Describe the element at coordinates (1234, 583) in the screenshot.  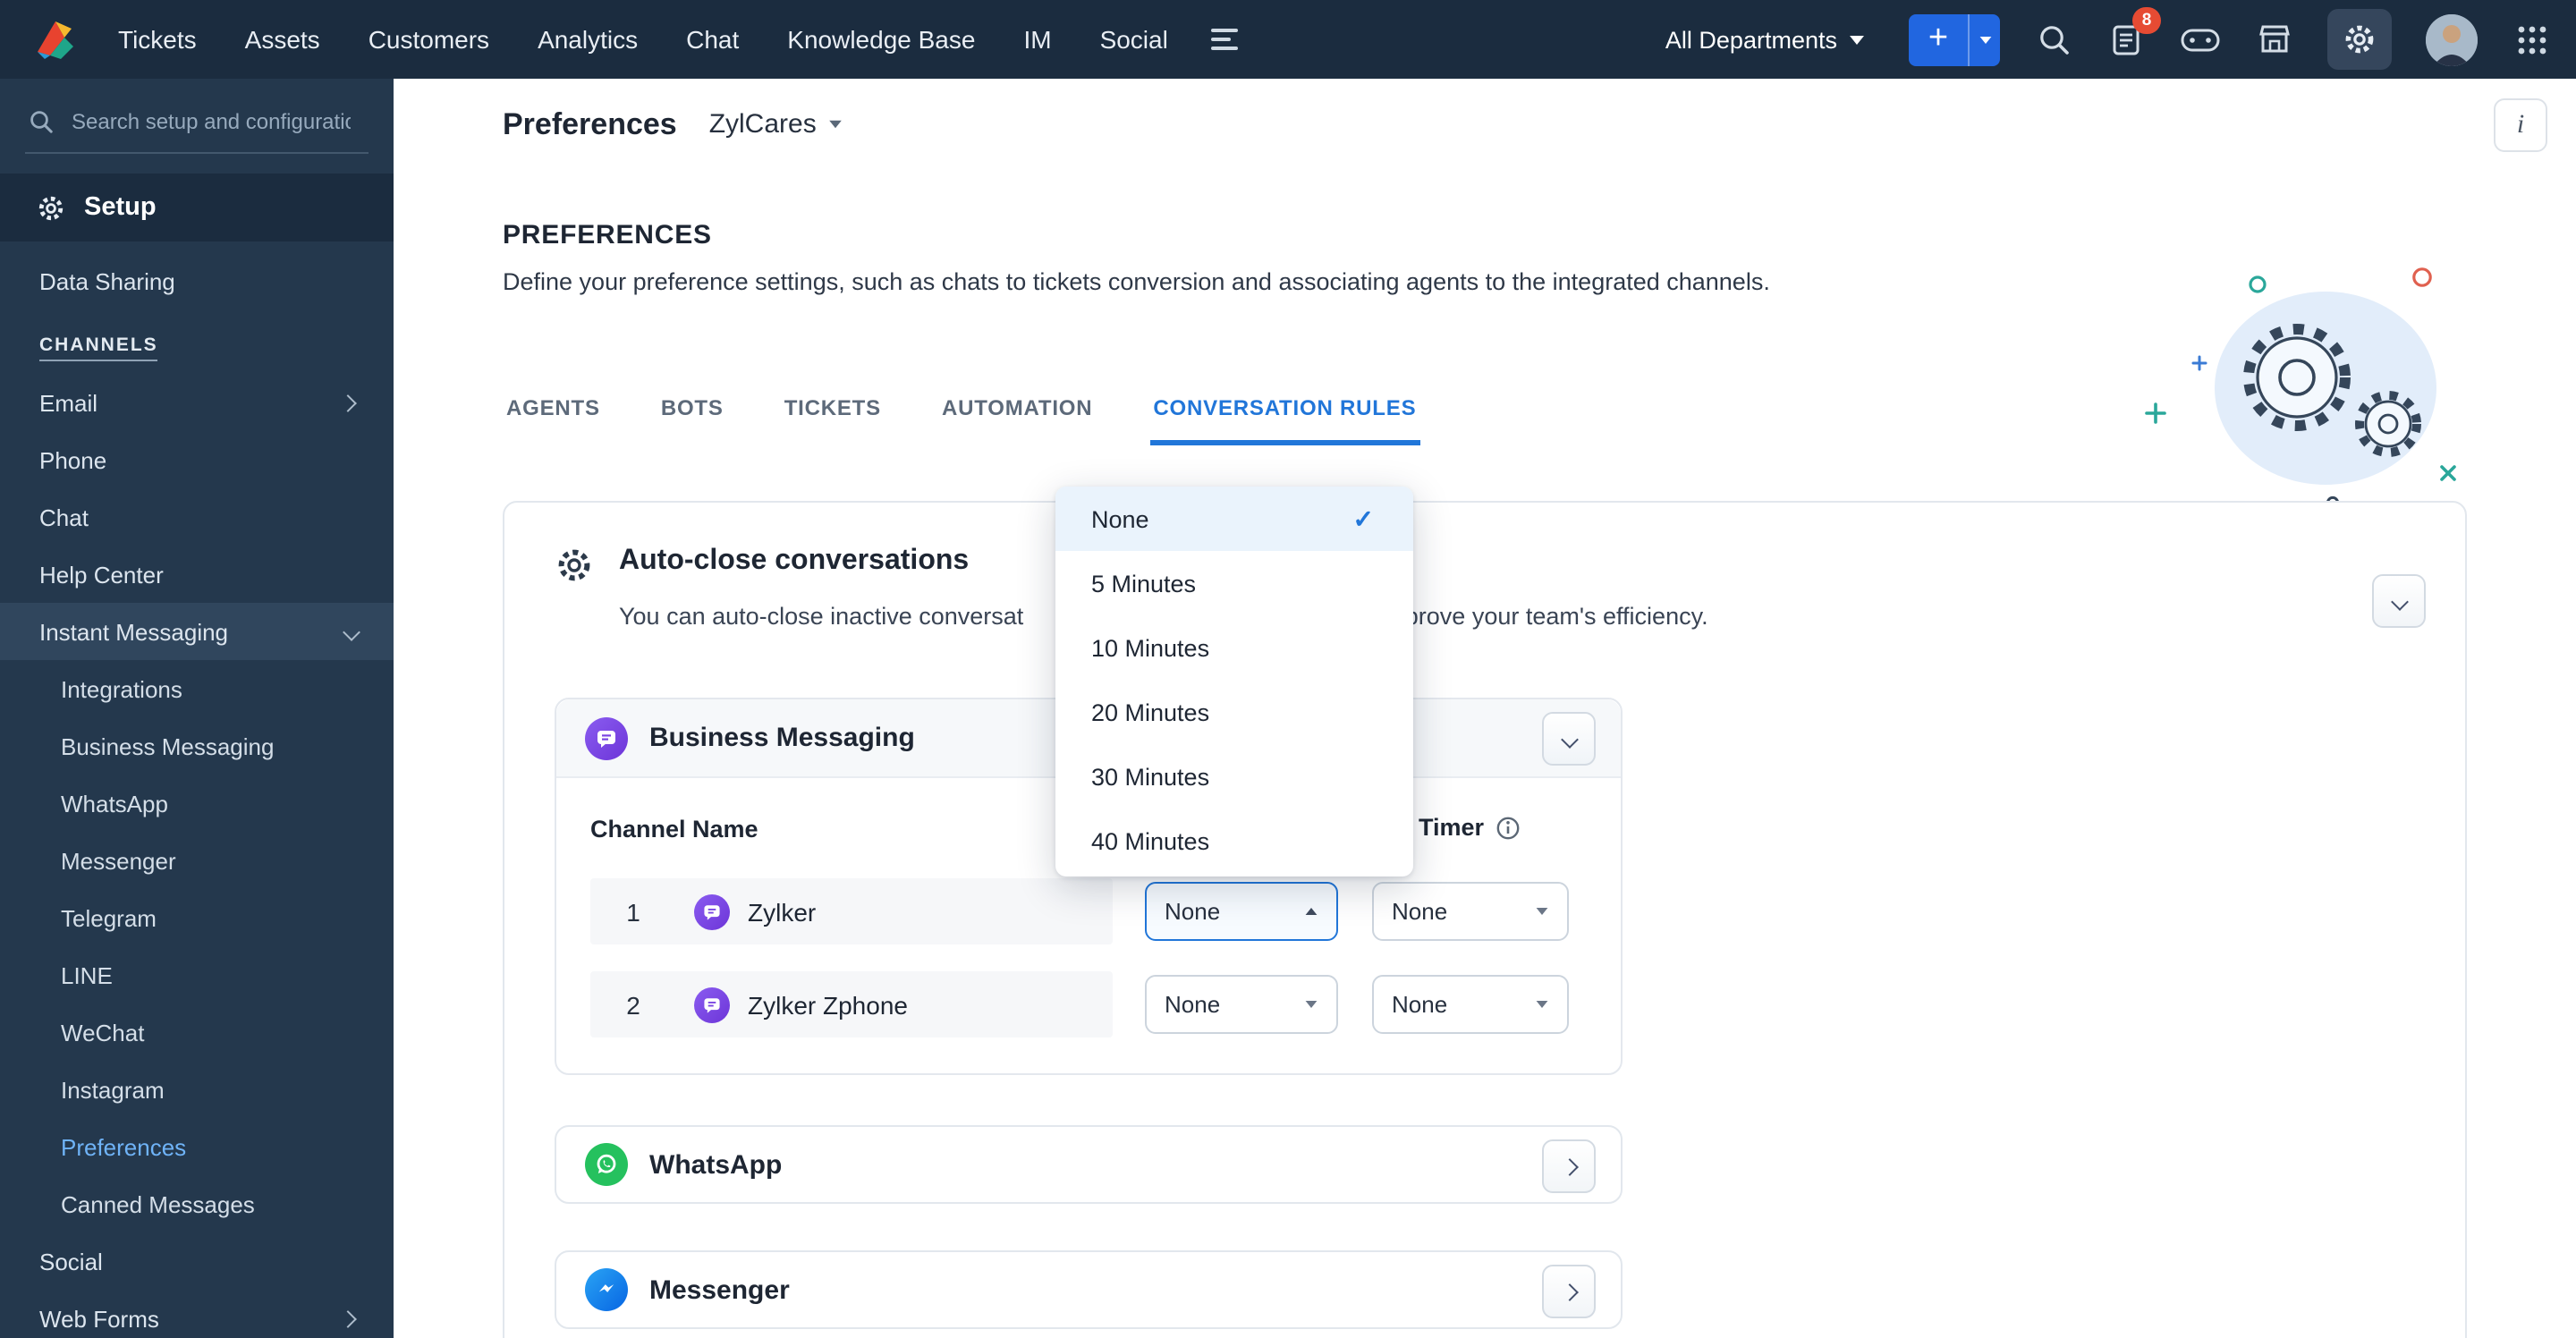
I see `menu-option-5-minutes: 5 Minutes` at that location.